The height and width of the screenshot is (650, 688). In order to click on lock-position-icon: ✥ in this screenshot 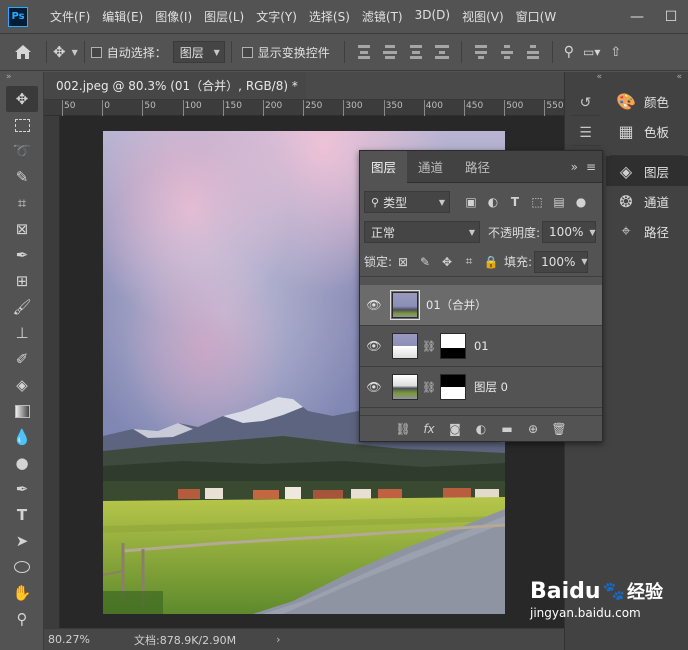, I will do `click(447, 262)`.